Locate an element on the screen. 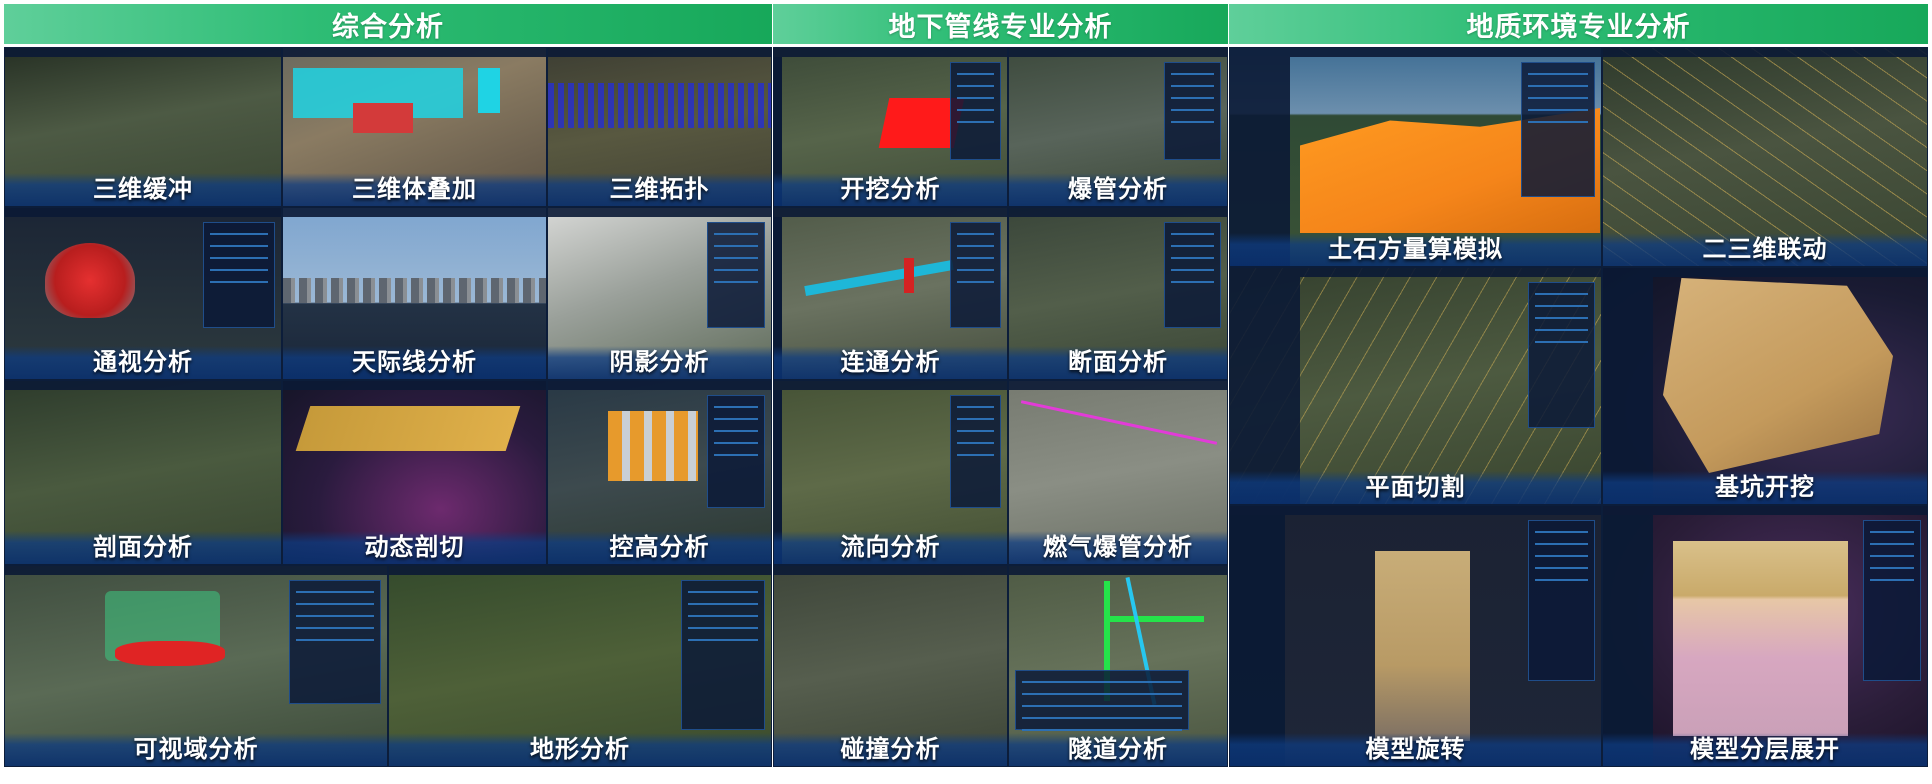  tile-label: 剖面分析 is located at coordinates (143, 547).